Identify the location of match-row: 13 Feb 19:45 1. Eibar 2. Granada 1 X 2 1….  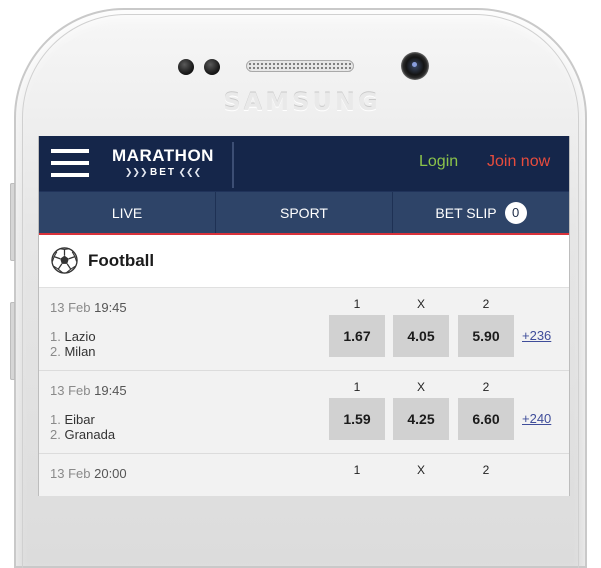
(304, 412).